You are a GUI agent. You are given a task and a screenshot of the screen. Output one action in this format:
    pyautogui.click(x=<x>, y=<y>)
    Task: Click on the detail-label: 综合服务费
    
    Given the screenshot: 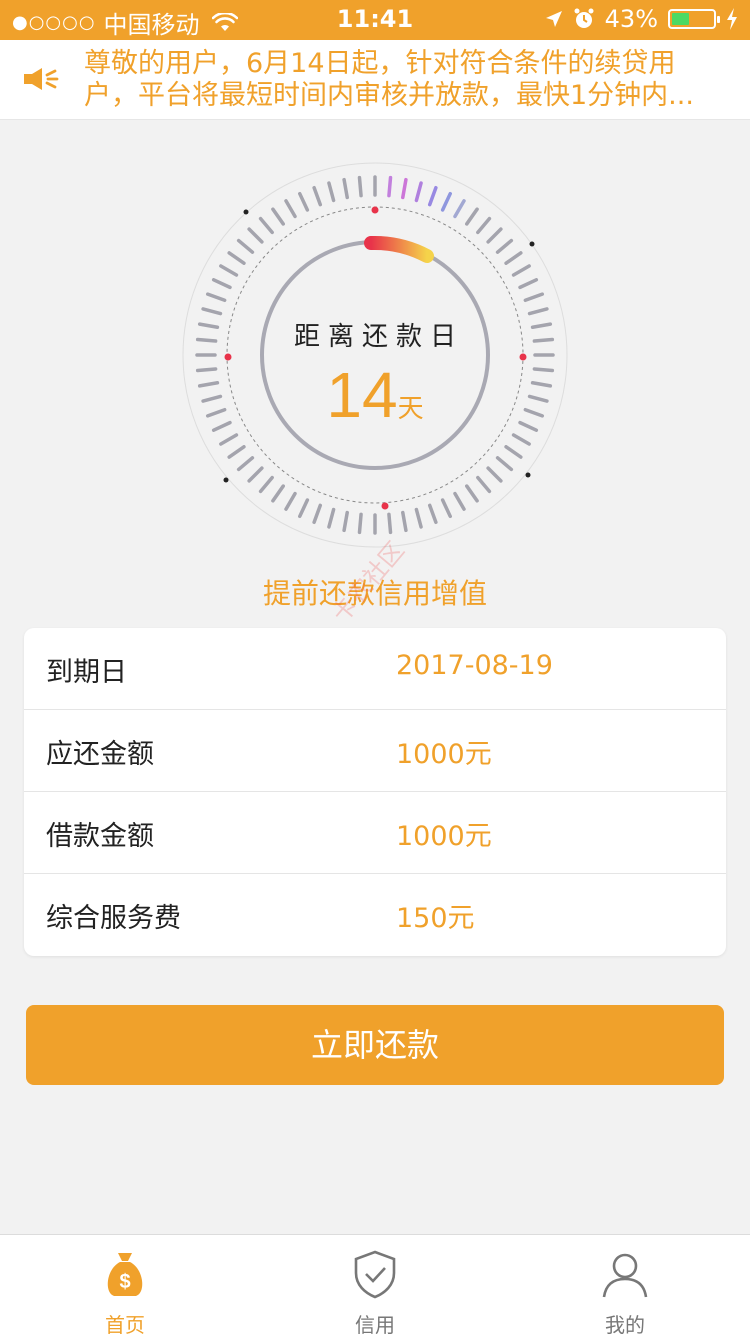 What is the action you would take?
    pyautogui.click(x=113, y=918)
    